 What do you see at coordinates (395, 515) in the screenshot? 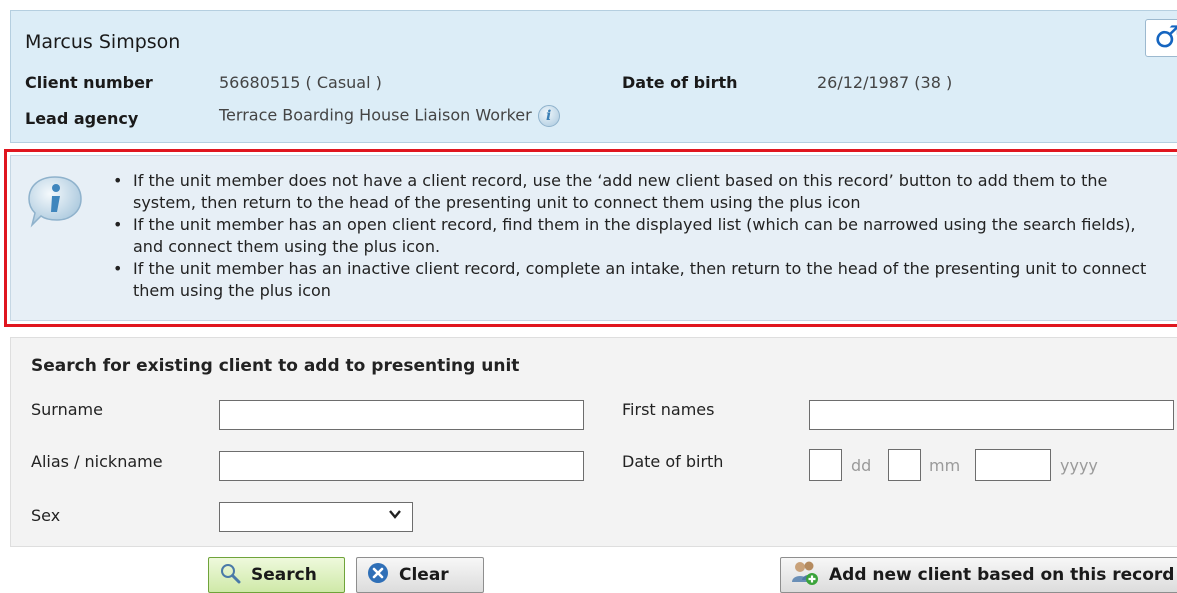
I see `chevron-down-icon` at bounding box center [395, 515].